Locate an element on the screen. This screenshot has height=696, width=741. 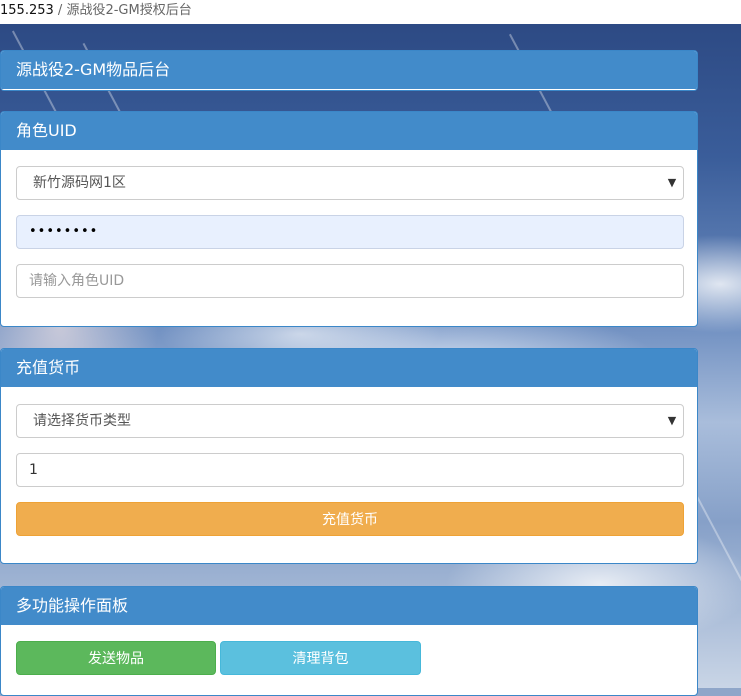
page-title: 源战役2-GM授权后台 is located at coordinates (128, 10).